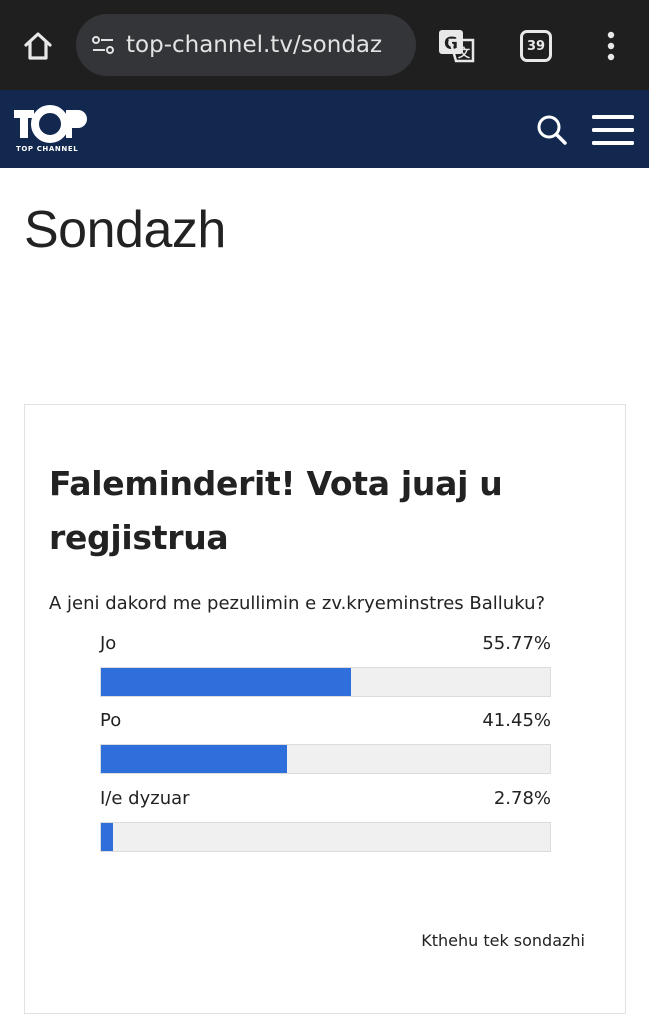 The height and width of the screenshot is (1024, 649). Describe the element at coordinates (613, 130) in the screenshot. I see `hamburger-menu-icon` at that location.